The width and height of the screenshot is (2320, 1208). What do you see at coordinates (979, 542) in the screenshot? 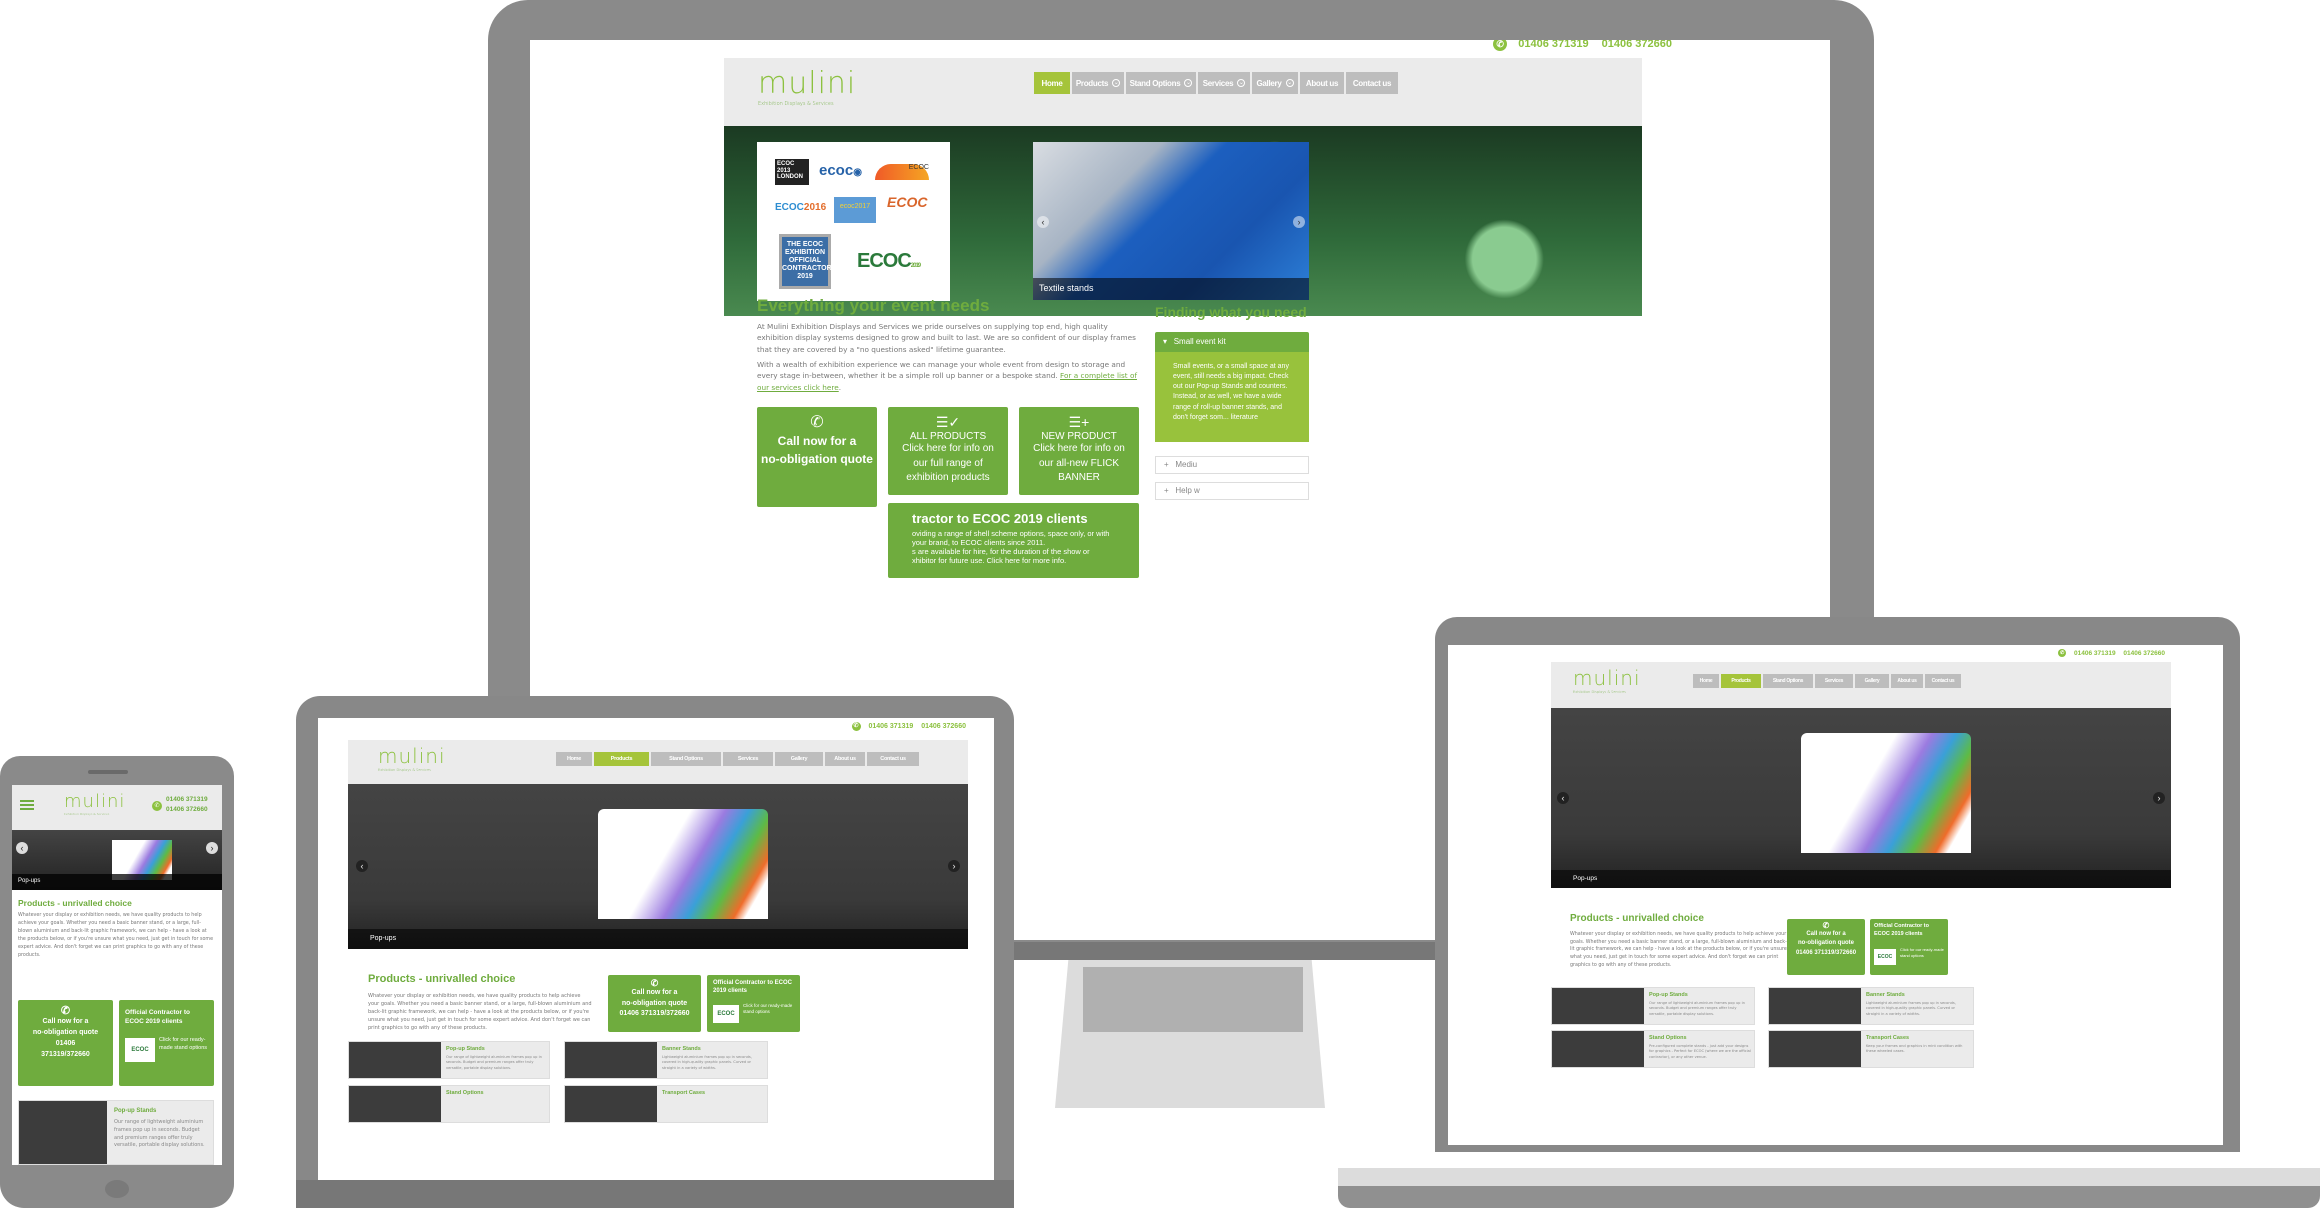
I see `ecoc-banner-line: your brand, to ECOC clients since 2011.` at bounding box center [979, 542].